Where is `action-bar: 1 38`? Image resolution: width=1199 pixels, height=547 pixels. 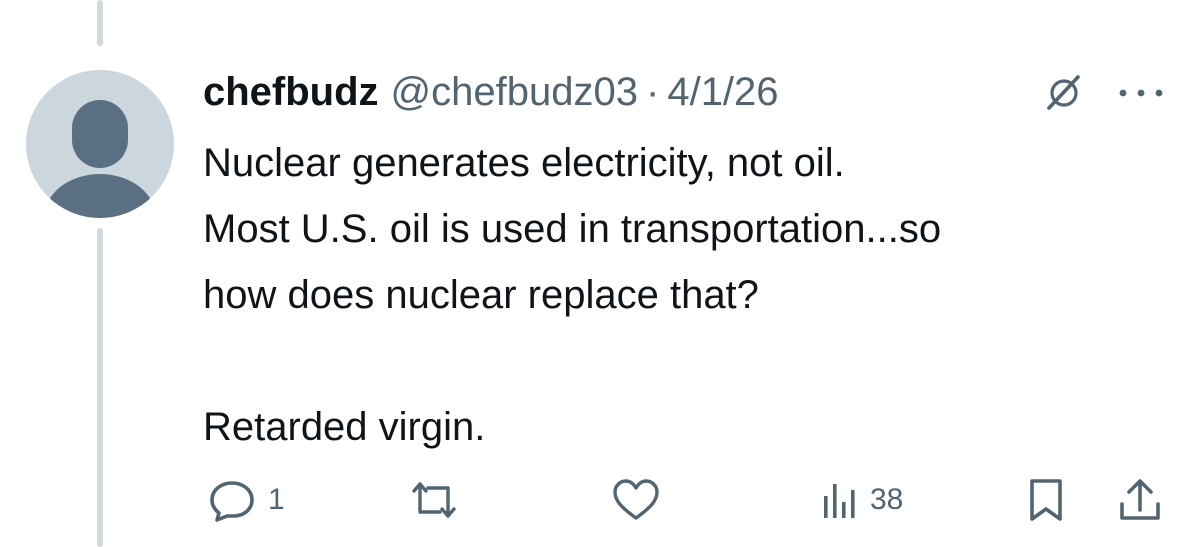 action-bar: 1 38 is located at coordinates (599, 500).